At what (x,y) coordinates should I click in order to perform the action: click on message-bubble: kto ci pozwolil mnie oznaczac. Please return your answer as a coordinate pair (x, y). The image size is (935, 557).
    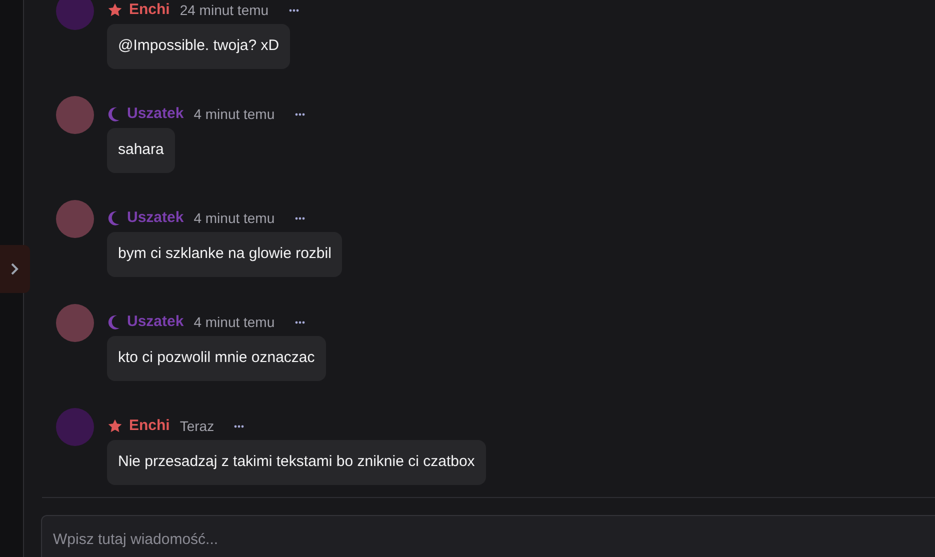
    Looking at the image, I should click on (216, 358).